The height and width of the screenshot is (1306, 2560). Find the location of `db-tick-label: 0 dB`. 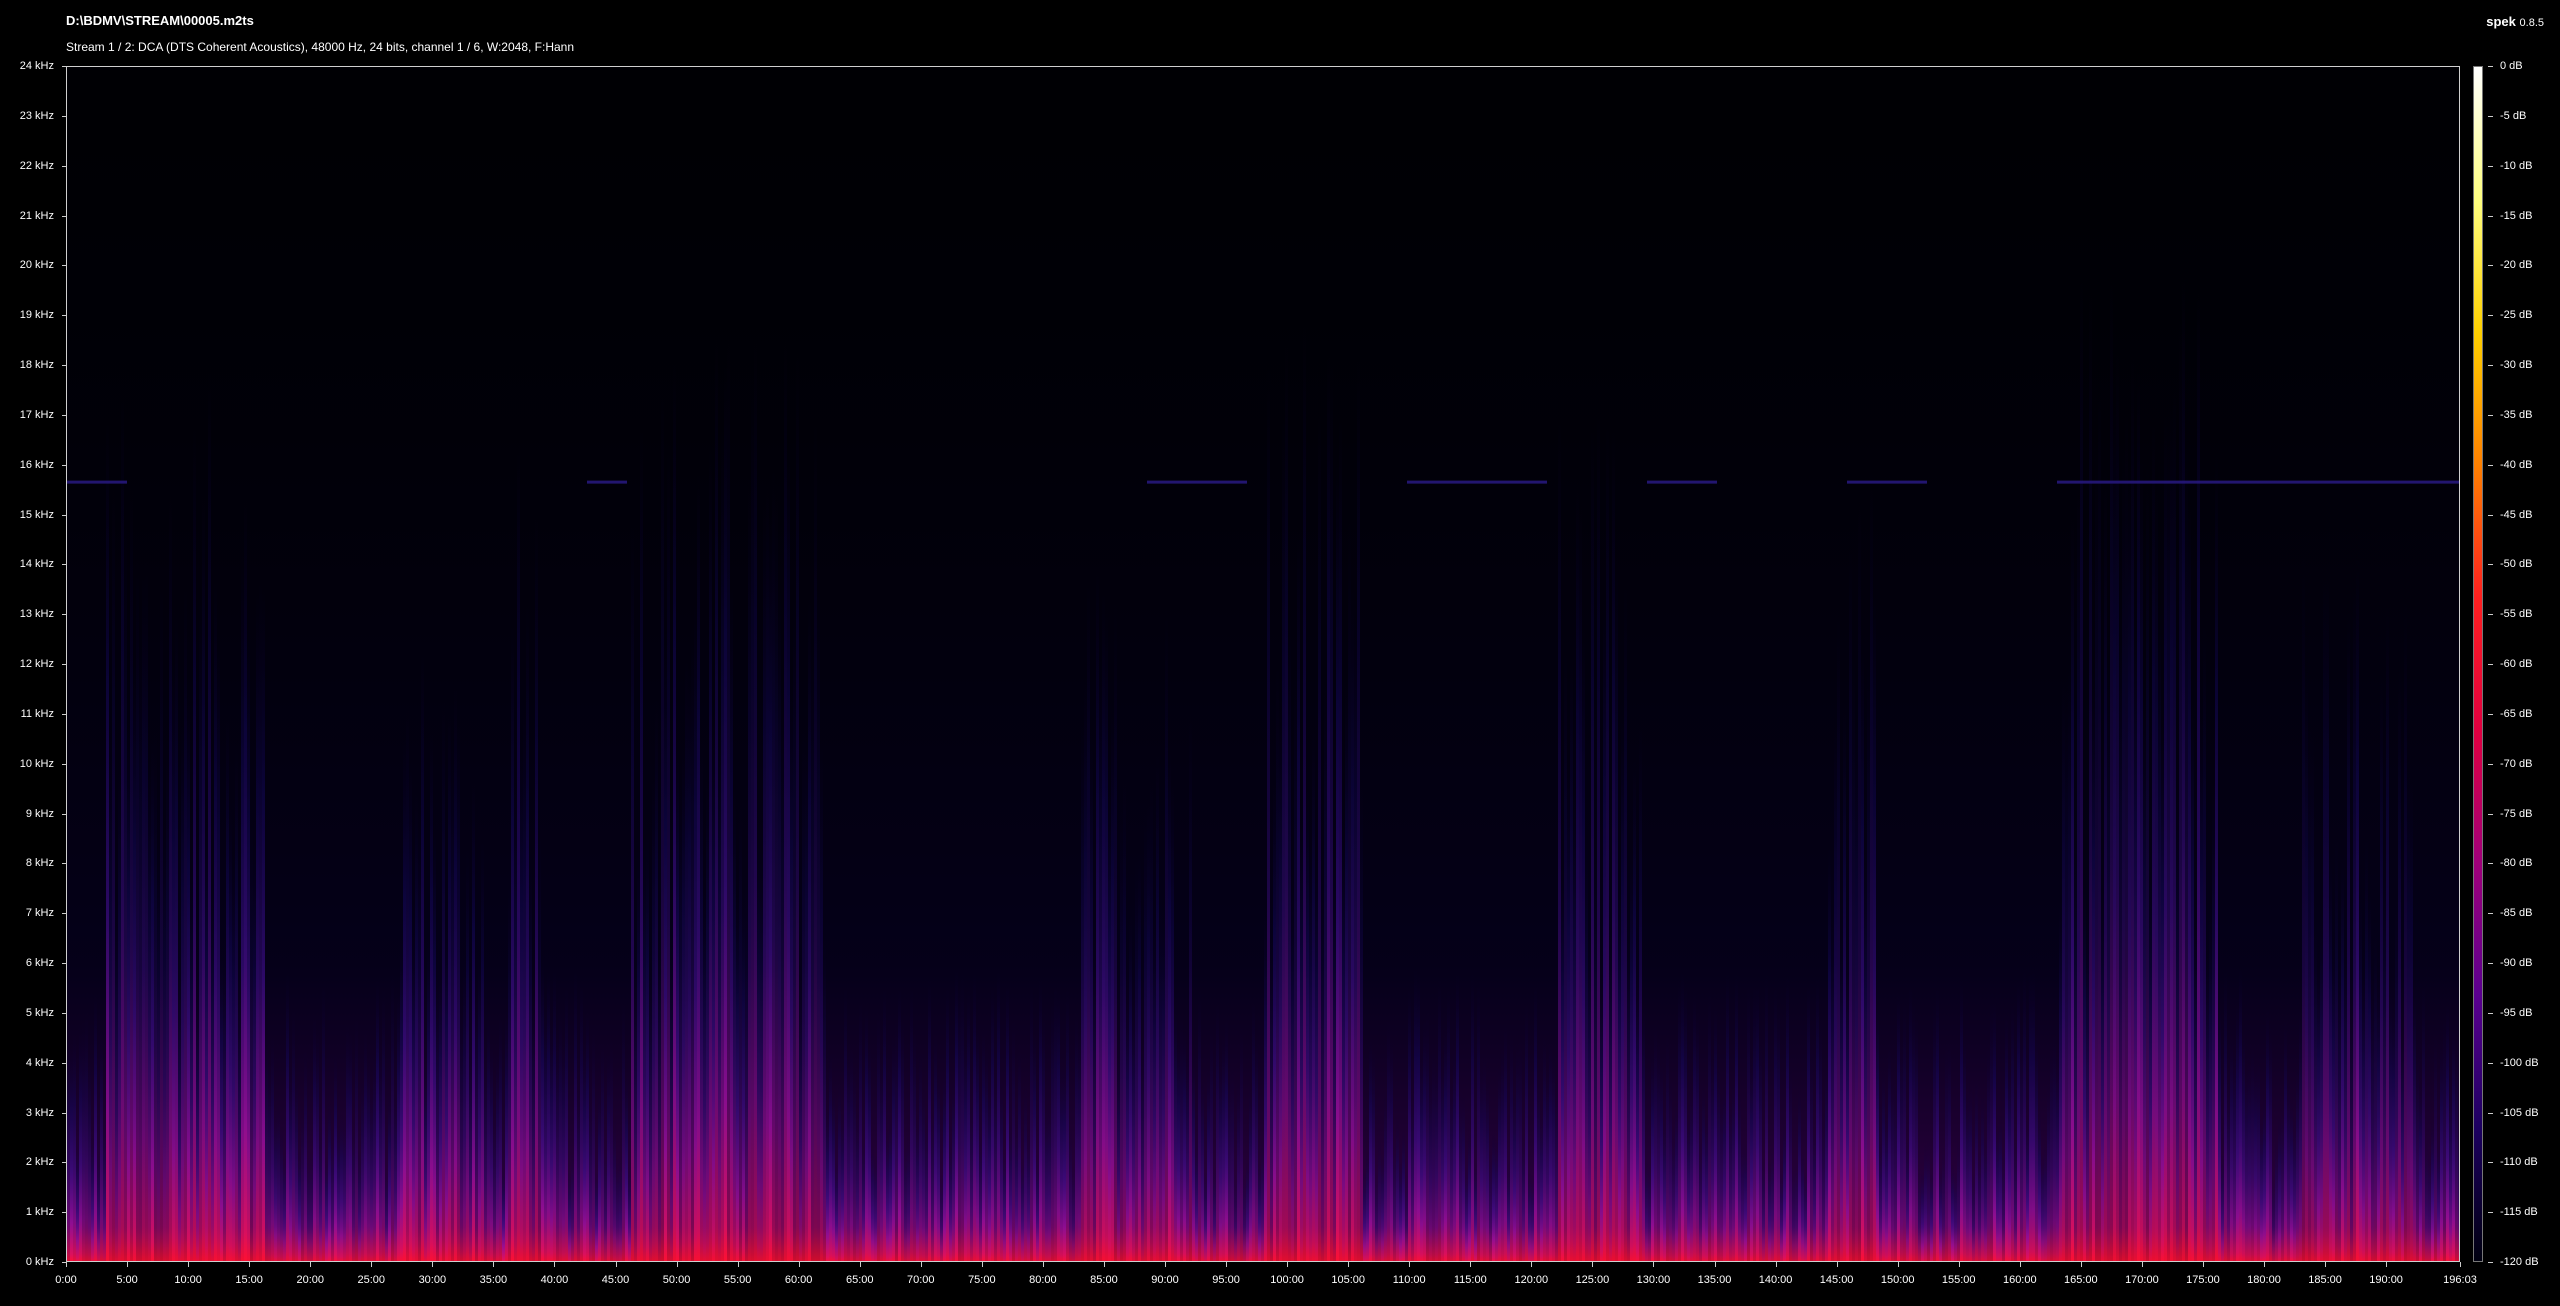

db-tick-label: 0 dB is located at coordinates (2511, 66).